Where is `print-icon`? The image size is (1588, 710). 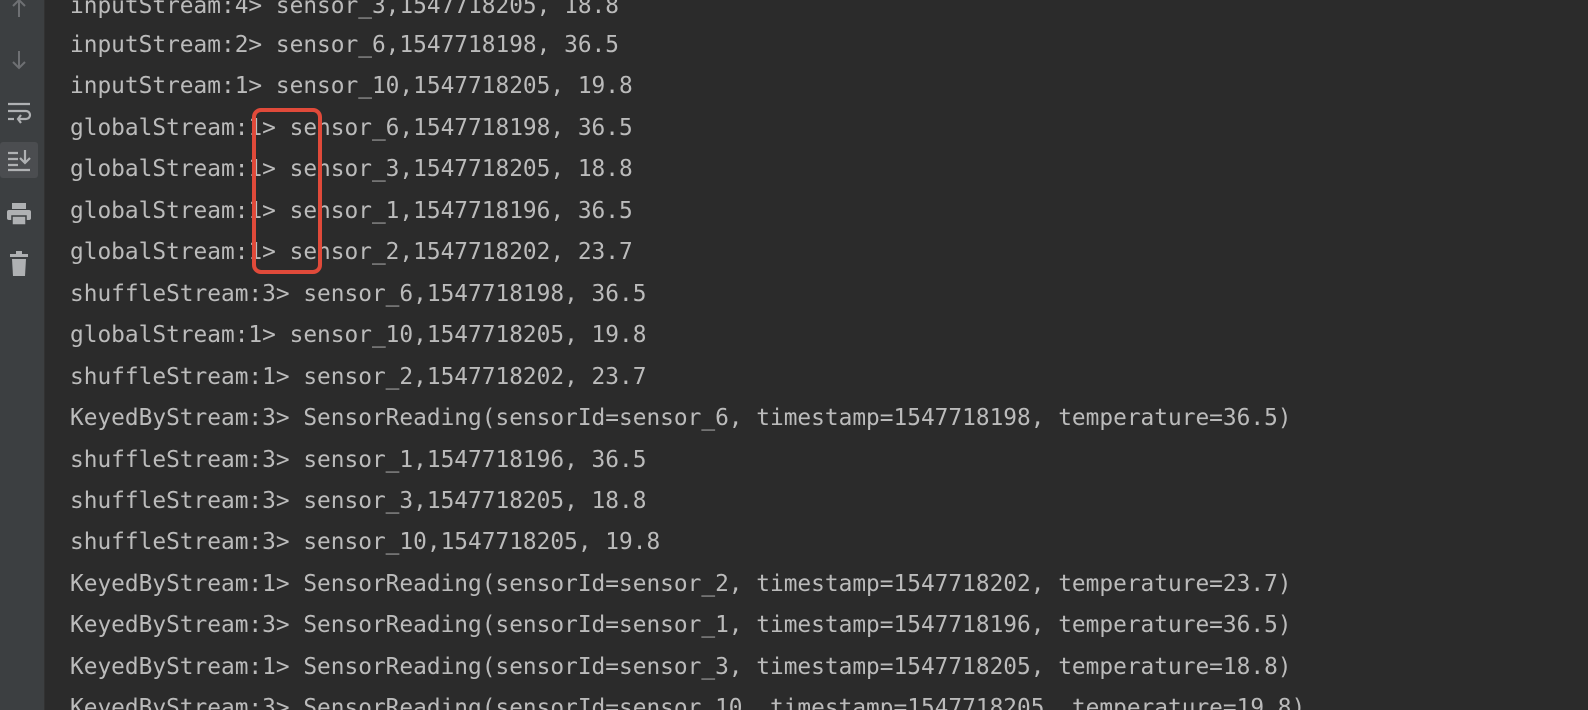
print-icon is located at coordinates (19, 214).